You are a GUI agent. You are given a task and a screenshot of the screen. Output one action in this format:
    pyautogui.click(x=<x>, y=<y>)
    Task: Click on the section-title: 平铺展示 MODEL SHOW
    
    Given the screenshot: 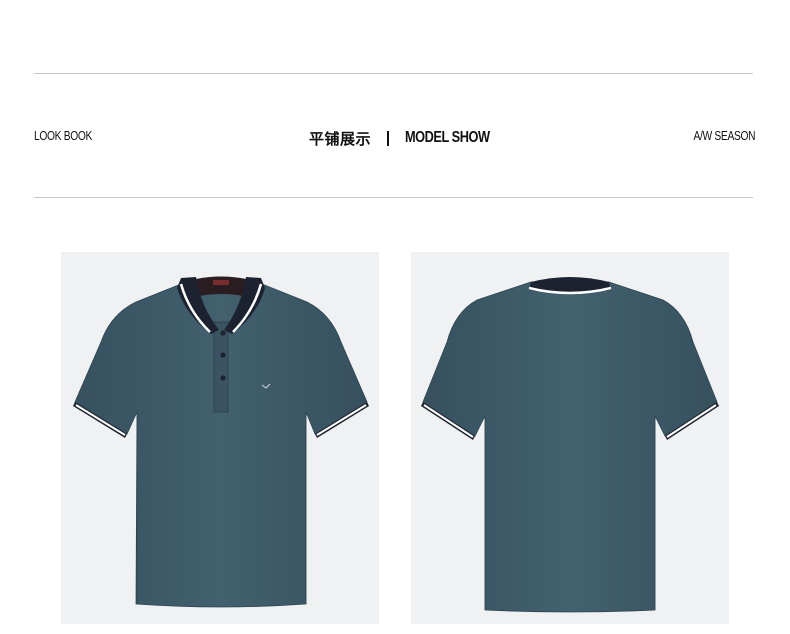 What is the action you would take?
    pyautogui.click(x=410, y=138)
    